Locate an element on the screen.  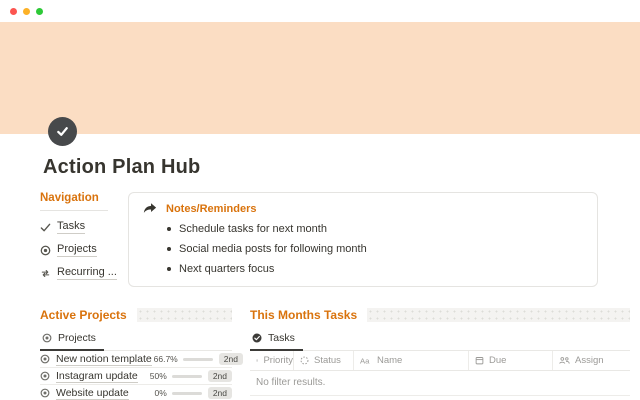
no-results-text: No filter results. is located at coordinates (440, 383).